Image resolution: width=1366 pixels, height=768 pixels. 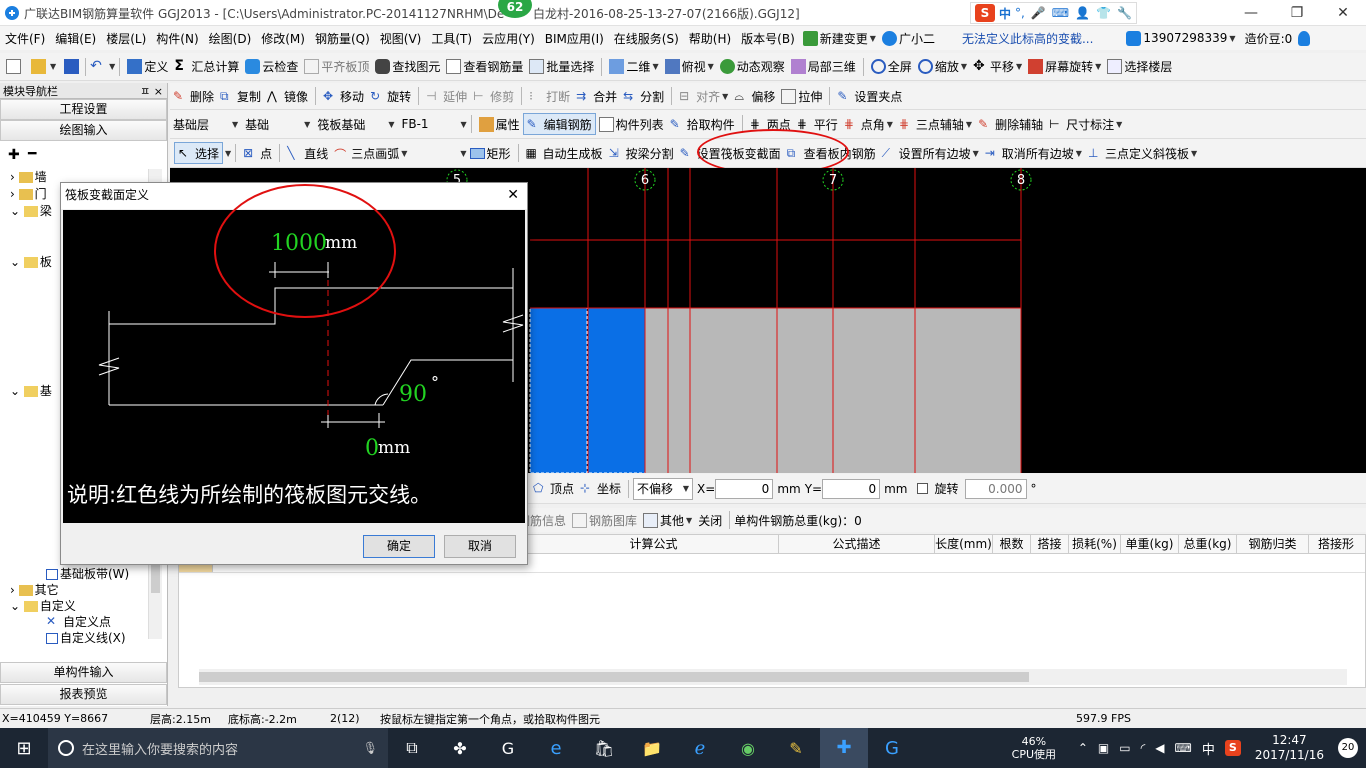 I want to click on x-input, so click(x=744, y=488).